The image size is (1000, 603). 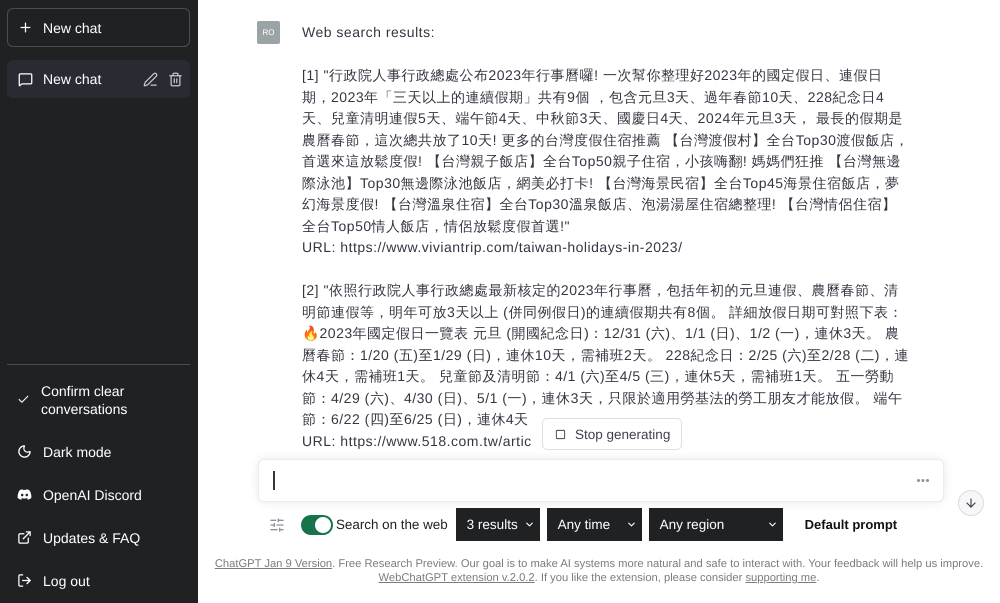 I want to click on menu-item: Log out, so click(x=98, y=580).